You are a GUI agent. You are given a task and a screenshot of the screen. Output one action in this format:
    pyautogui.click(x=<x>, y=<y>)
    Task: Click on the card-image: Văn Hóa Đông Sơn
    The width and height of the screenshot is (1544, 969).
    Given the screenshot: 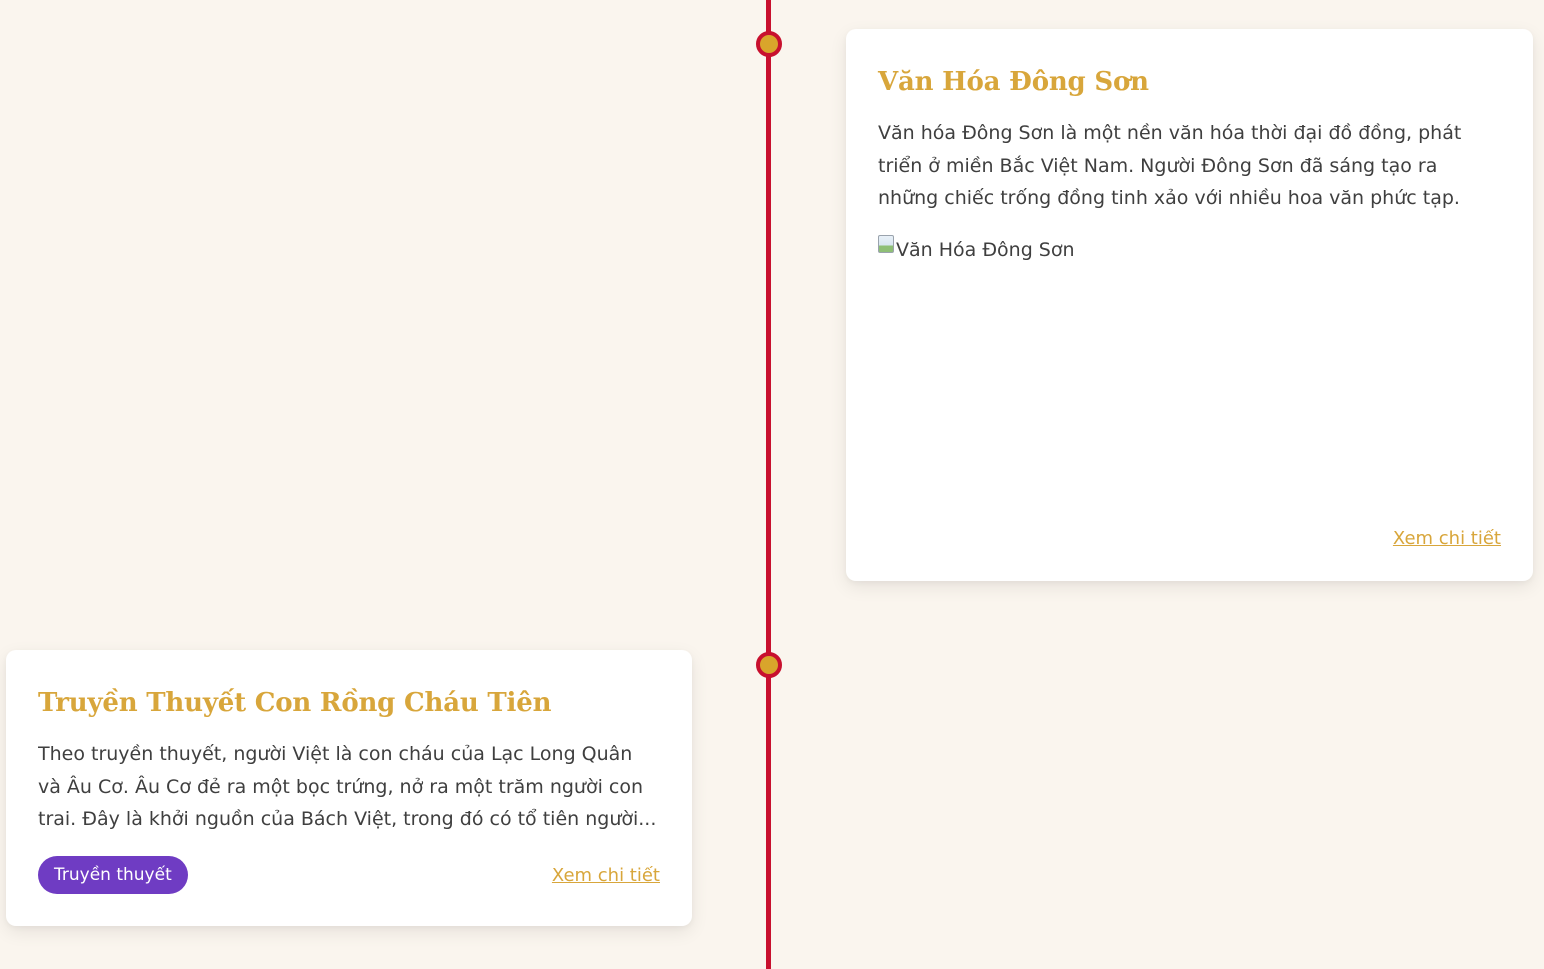 What is the action you would take?
    pyautogui.click(x=1189, y=249)
    